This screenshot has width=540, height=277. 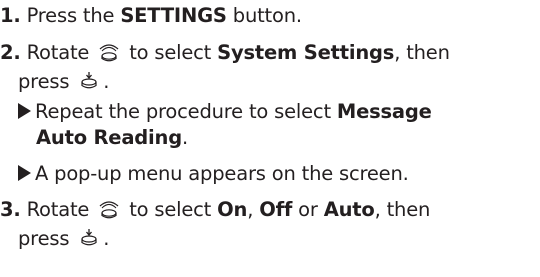 What do you see at coordinates (308, 209) in the screenshot?
I see `step-3-text-4: or` at bounding box center [308, 209].